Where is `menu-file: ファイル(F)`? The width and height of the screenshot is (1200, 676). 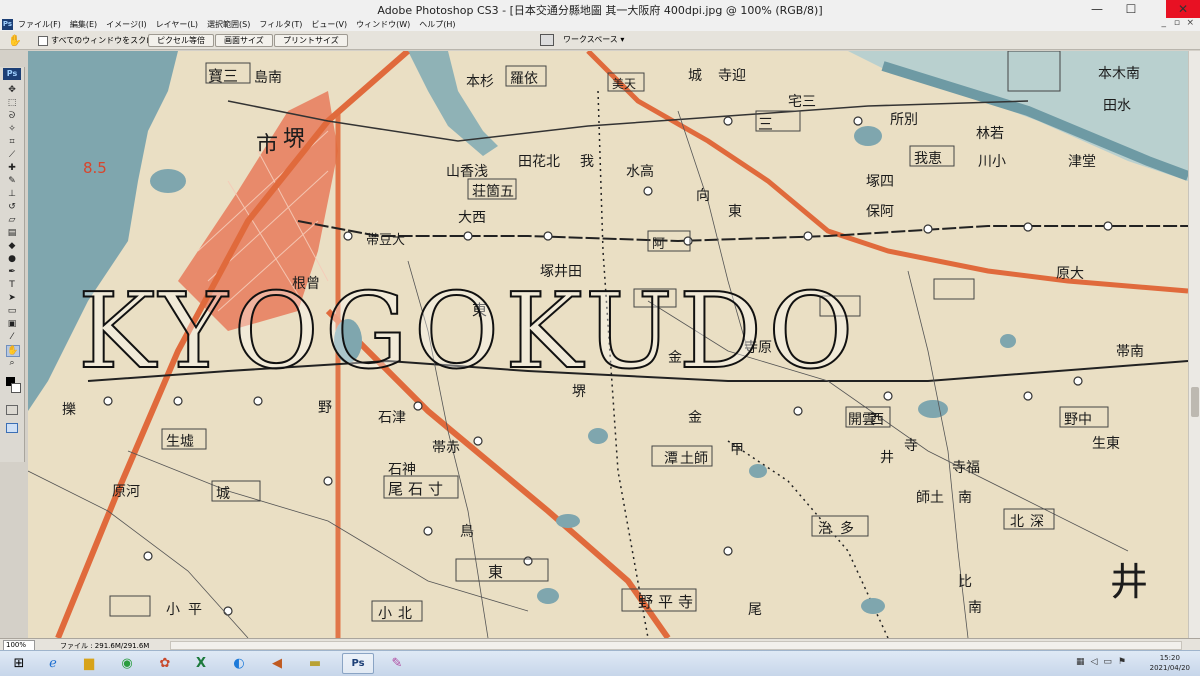 menu-file: ファイル(F) is located at coordinates (39, 24).